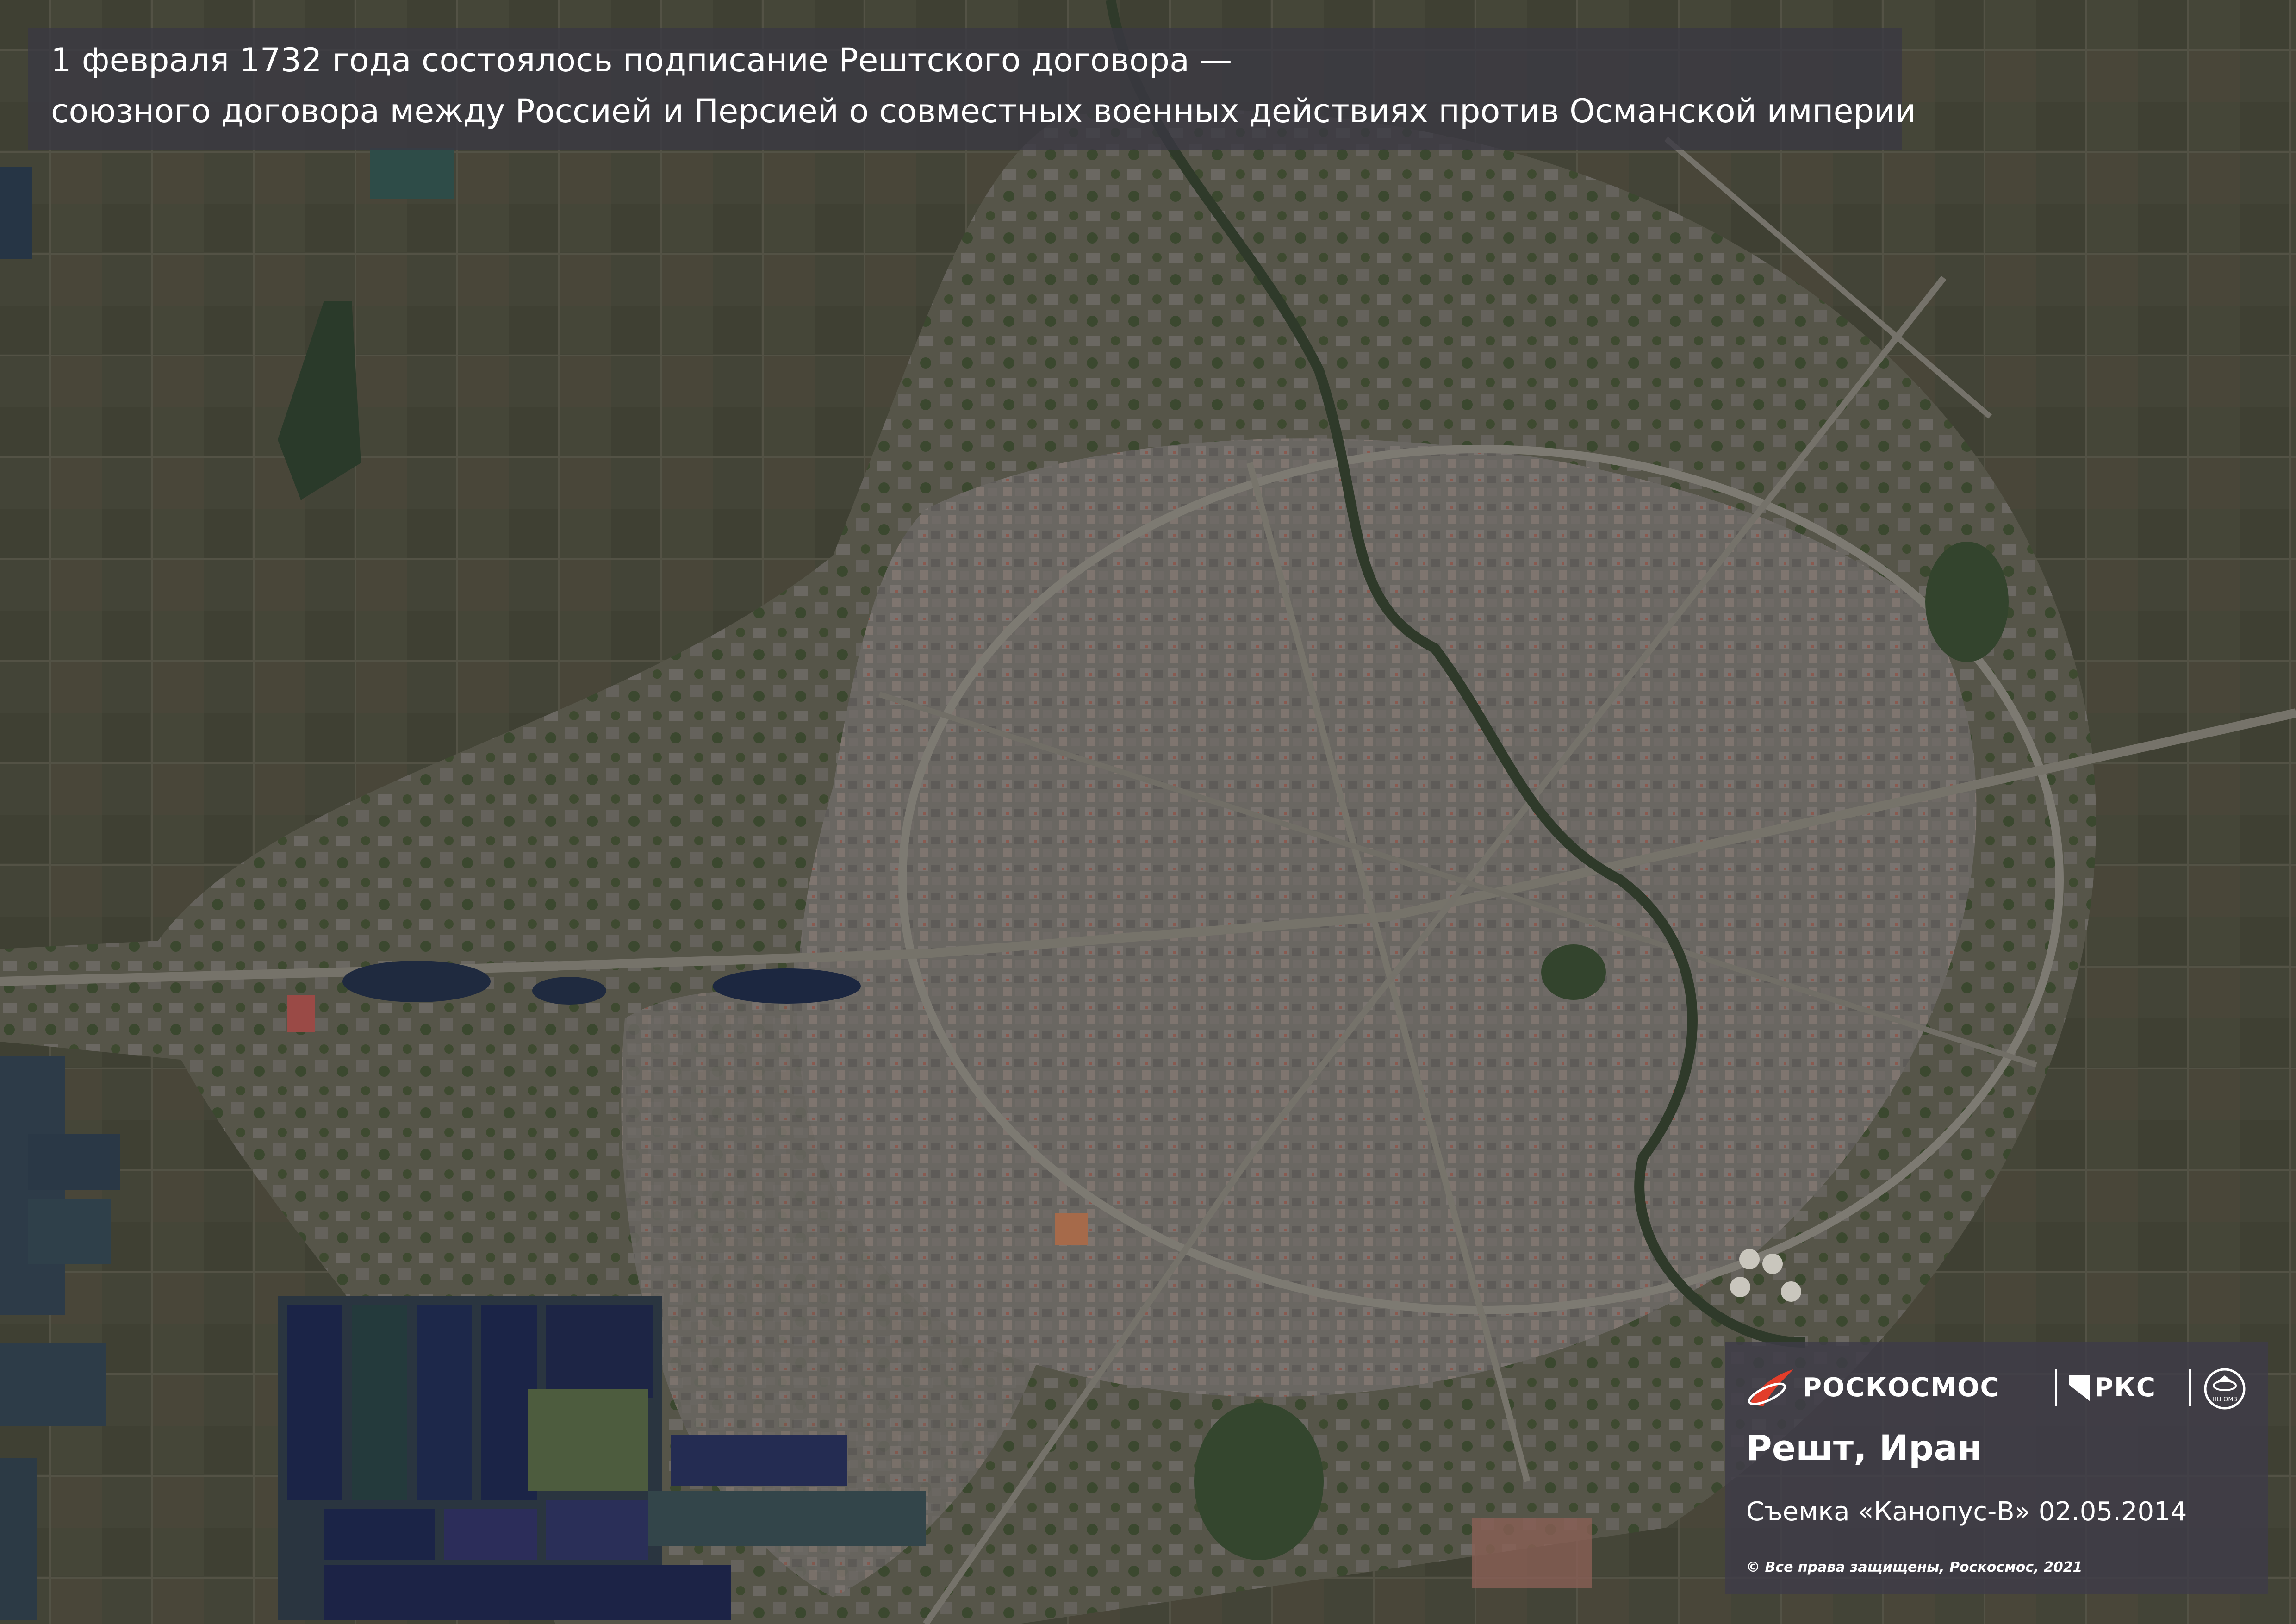  What do you see at coordinates (2224, 1399) in the screenshot?
I see `emblem-caption: НЦ ОМЗ` at bounding box center [2224, 1399].